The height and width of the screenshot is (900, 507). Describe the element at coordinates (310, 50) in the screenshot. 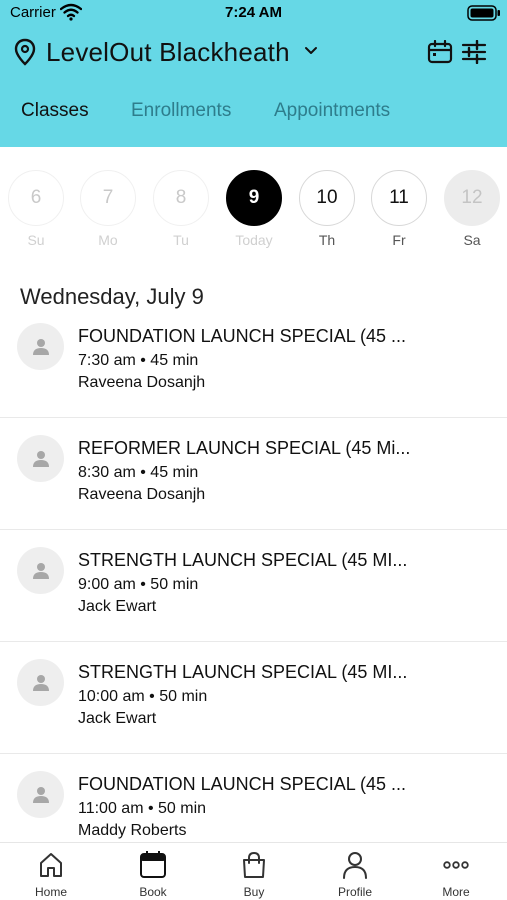

I see `chevron-down-icon` at that location.